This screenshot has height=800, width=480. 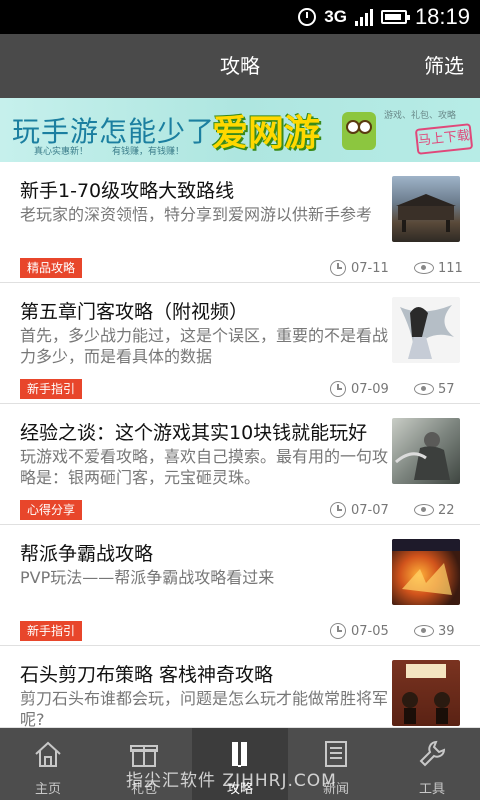 I want to click on tab-news-label: 新闻, so click(x=335, y=789).